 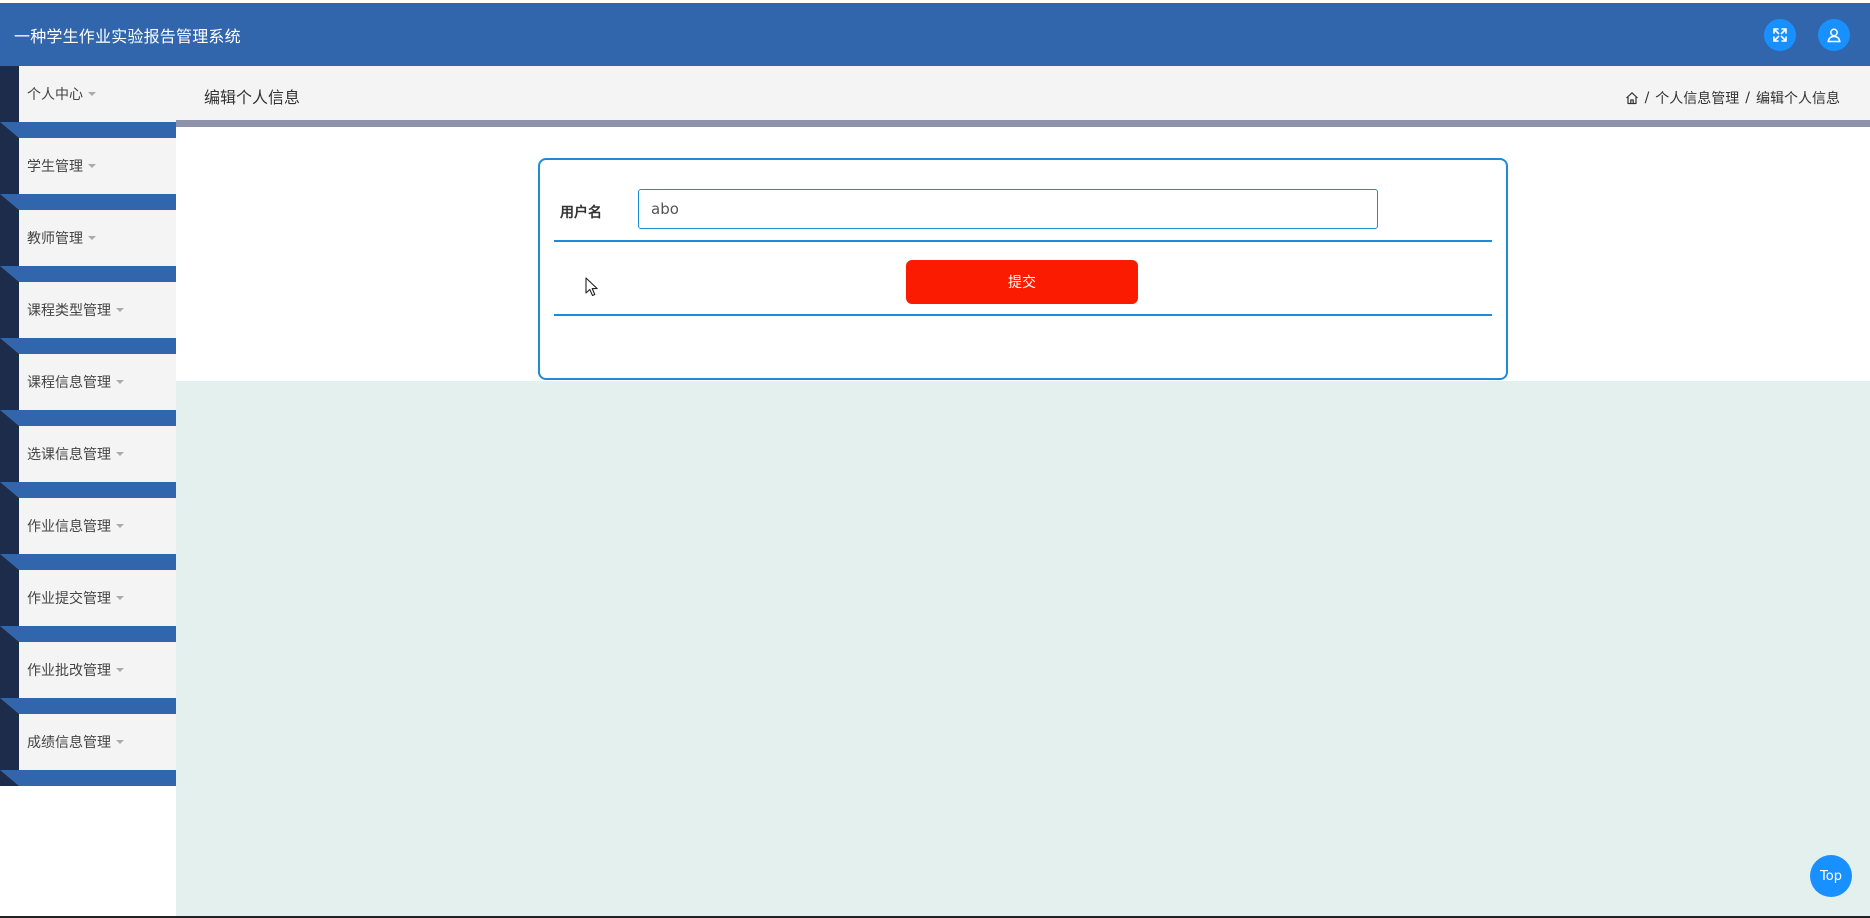 I want to click on sidebar-item-label: 课程信息管理, so click(x=69, y=383).